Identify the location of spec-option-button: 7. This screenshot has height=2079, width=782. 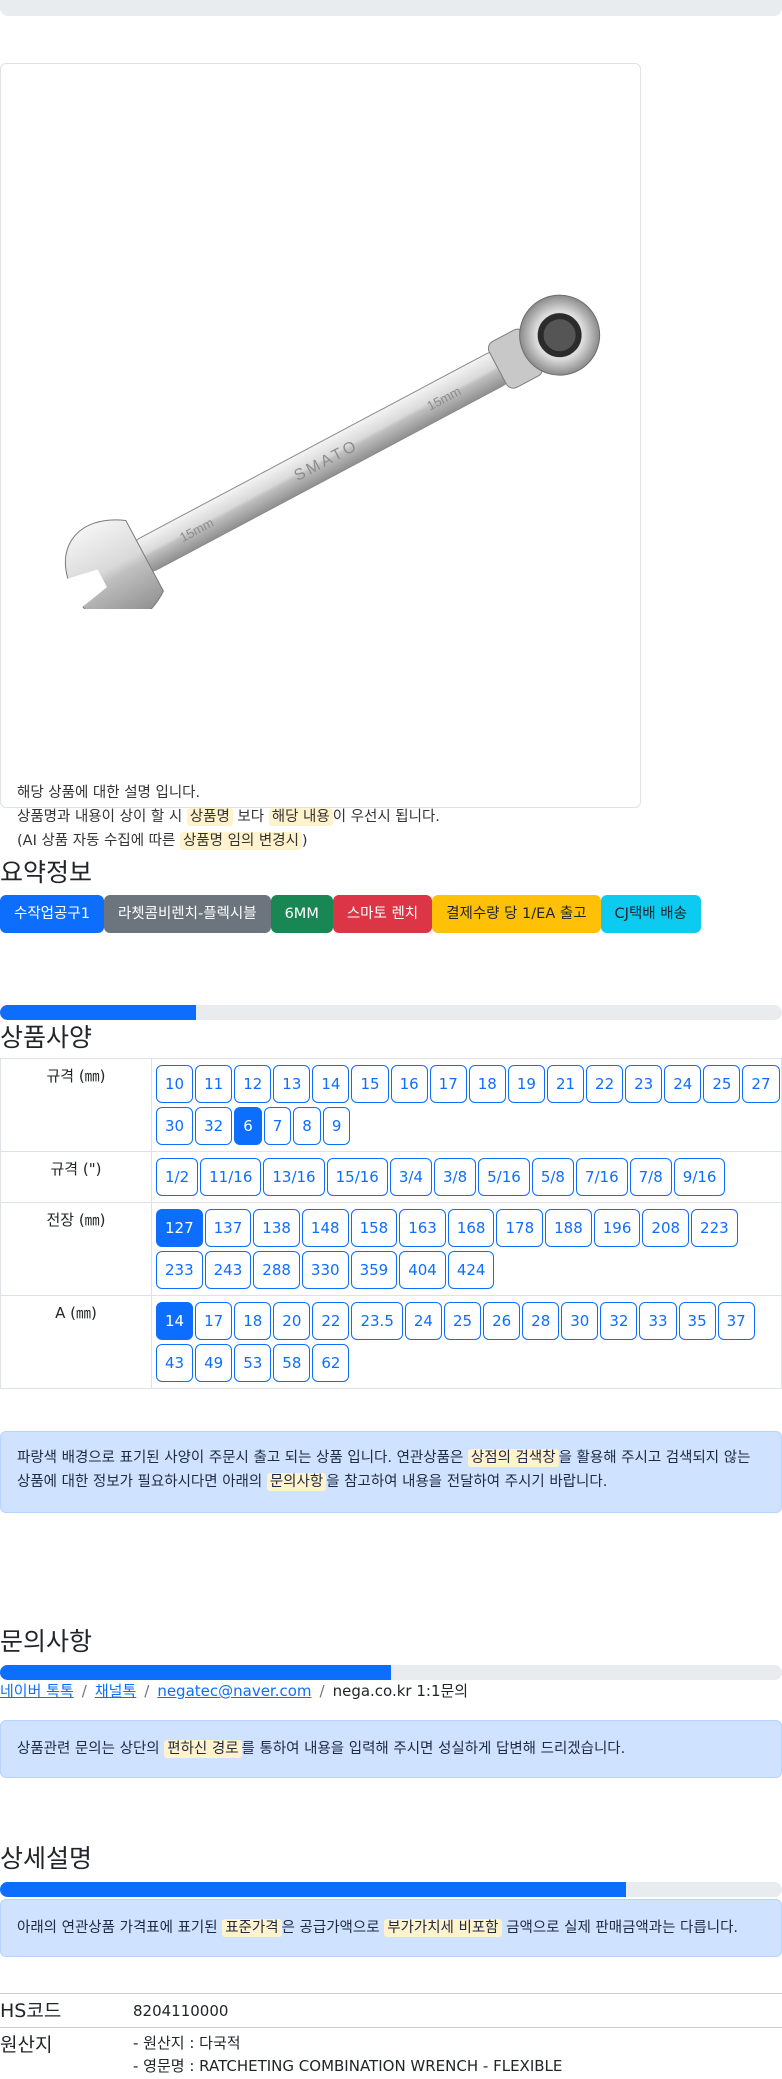
(277, 1126).